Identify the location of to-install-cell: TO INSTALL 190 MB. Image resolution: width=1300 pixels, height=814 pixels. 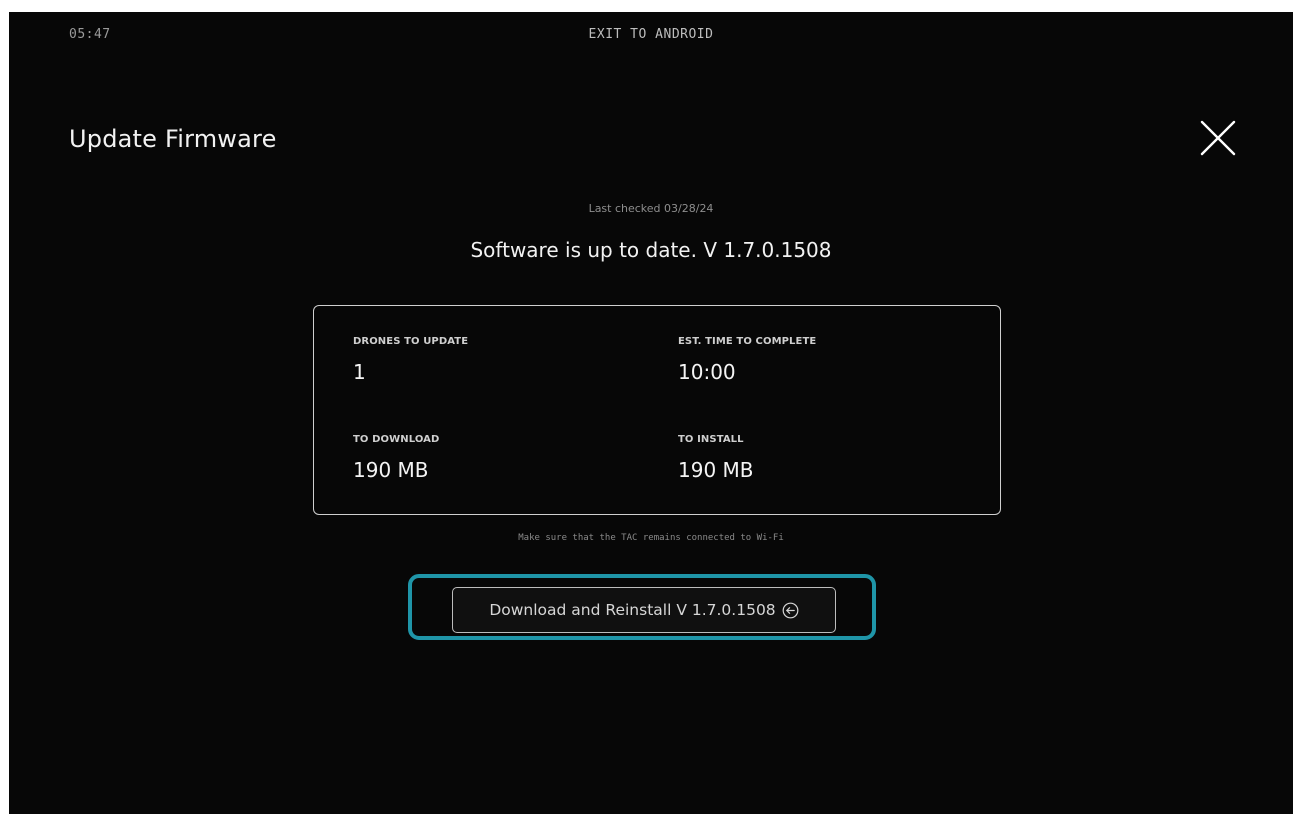
(716, 458).